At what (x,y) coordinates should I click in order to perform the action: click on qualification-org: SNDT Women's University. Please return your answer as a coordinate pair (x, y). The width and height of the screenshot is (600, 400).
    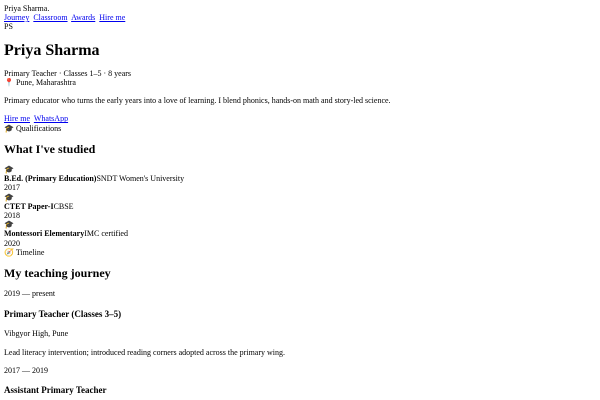
    Looking at the image, I should click on (140, 179).